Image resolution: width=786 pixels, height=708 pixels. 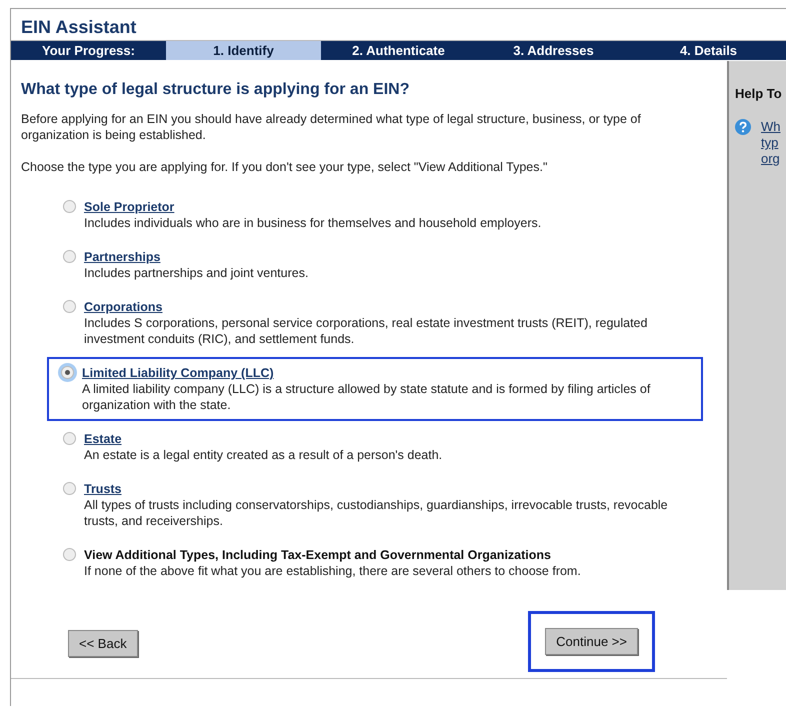 I want to click on option-link: Estate, so click(x=103, y=439).